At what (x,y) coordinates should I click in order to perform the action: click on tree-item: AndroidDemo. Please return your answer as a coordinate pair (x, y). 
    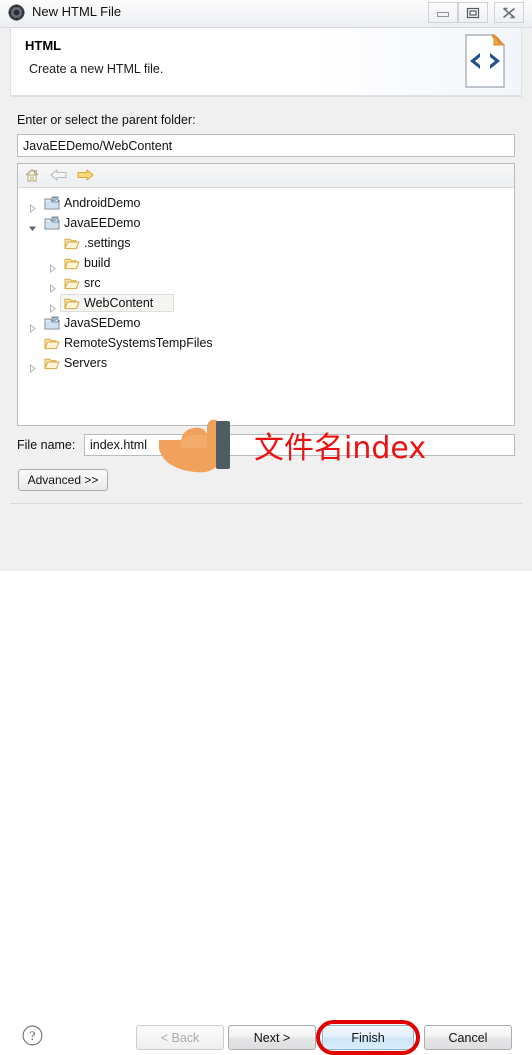
    Looking at the image, I should click on (266, 203).